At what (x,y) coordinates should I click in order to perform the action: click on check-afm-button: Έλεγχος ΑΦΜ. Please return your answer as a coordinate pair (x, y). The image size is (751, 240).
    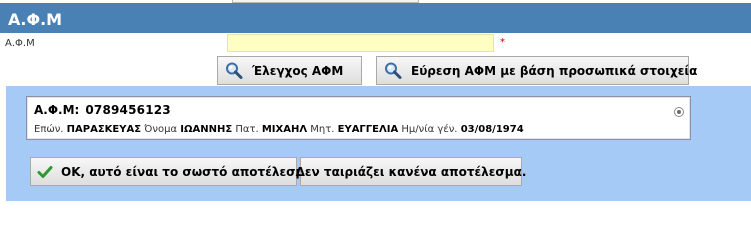
    Looking at the image, I should click on (289, 70).